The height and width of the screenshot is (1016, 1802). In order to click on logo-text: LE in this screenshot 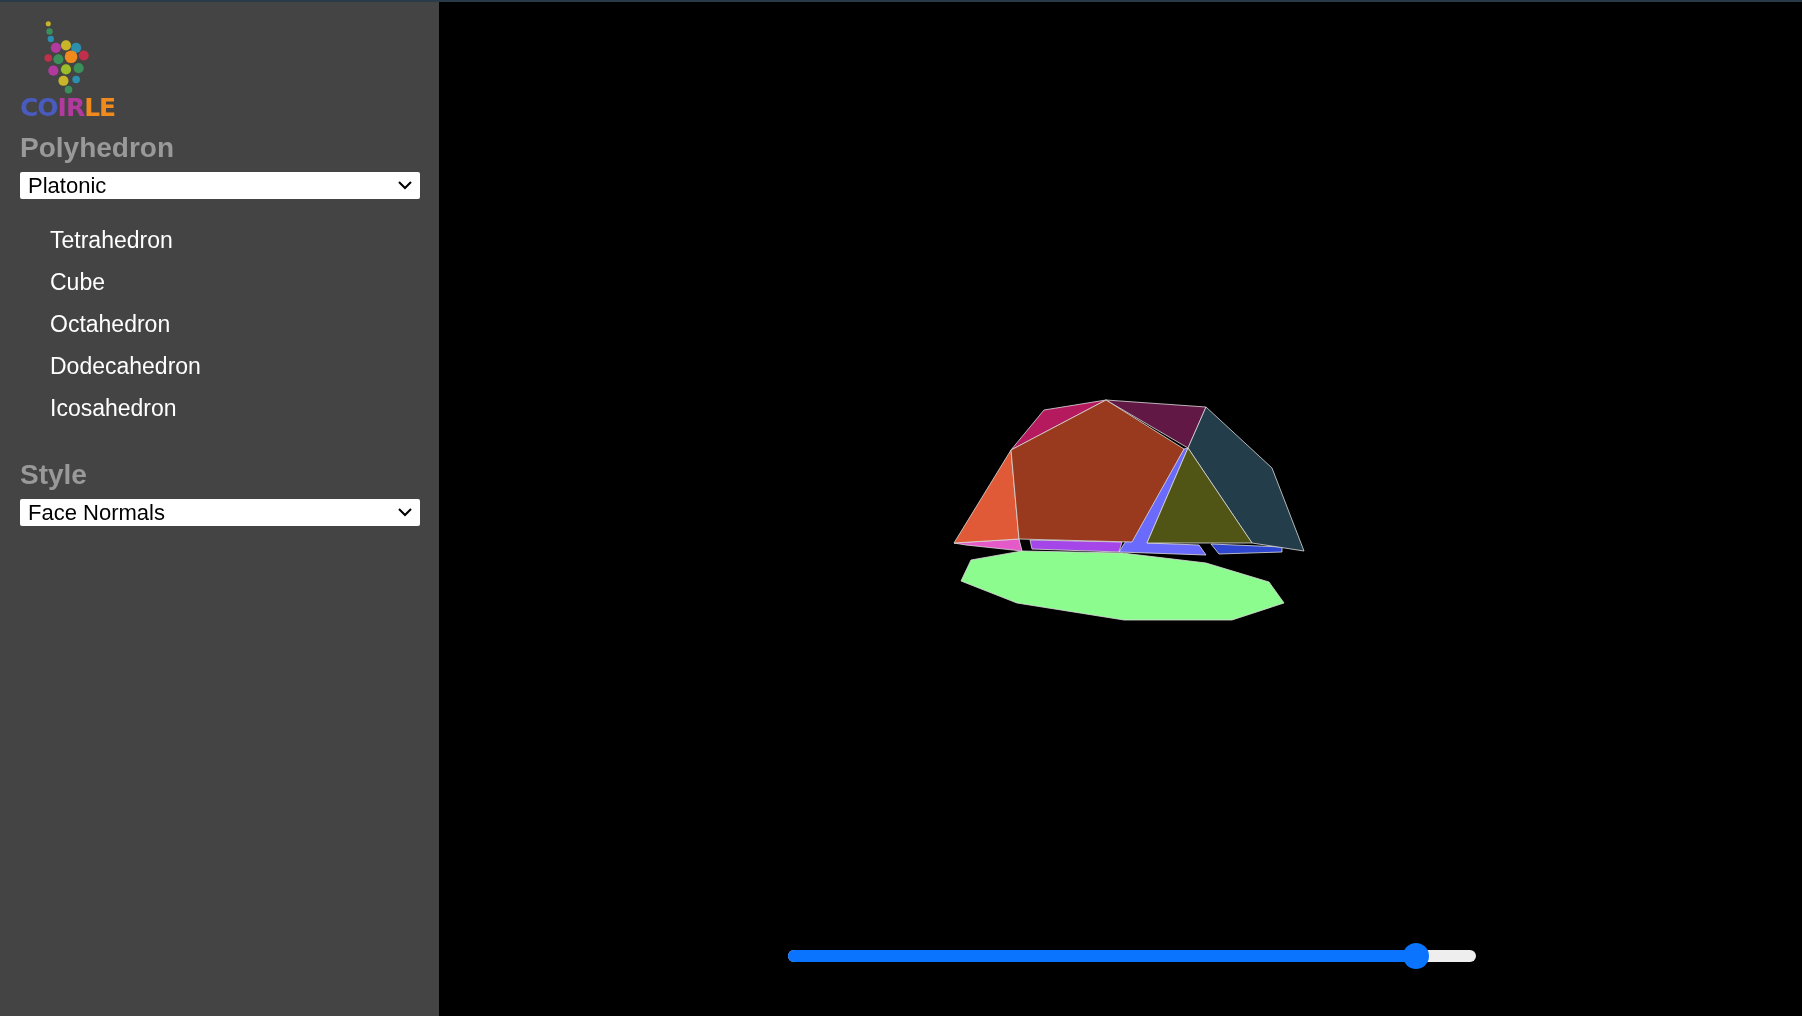, I will do `click(100, 108)`.